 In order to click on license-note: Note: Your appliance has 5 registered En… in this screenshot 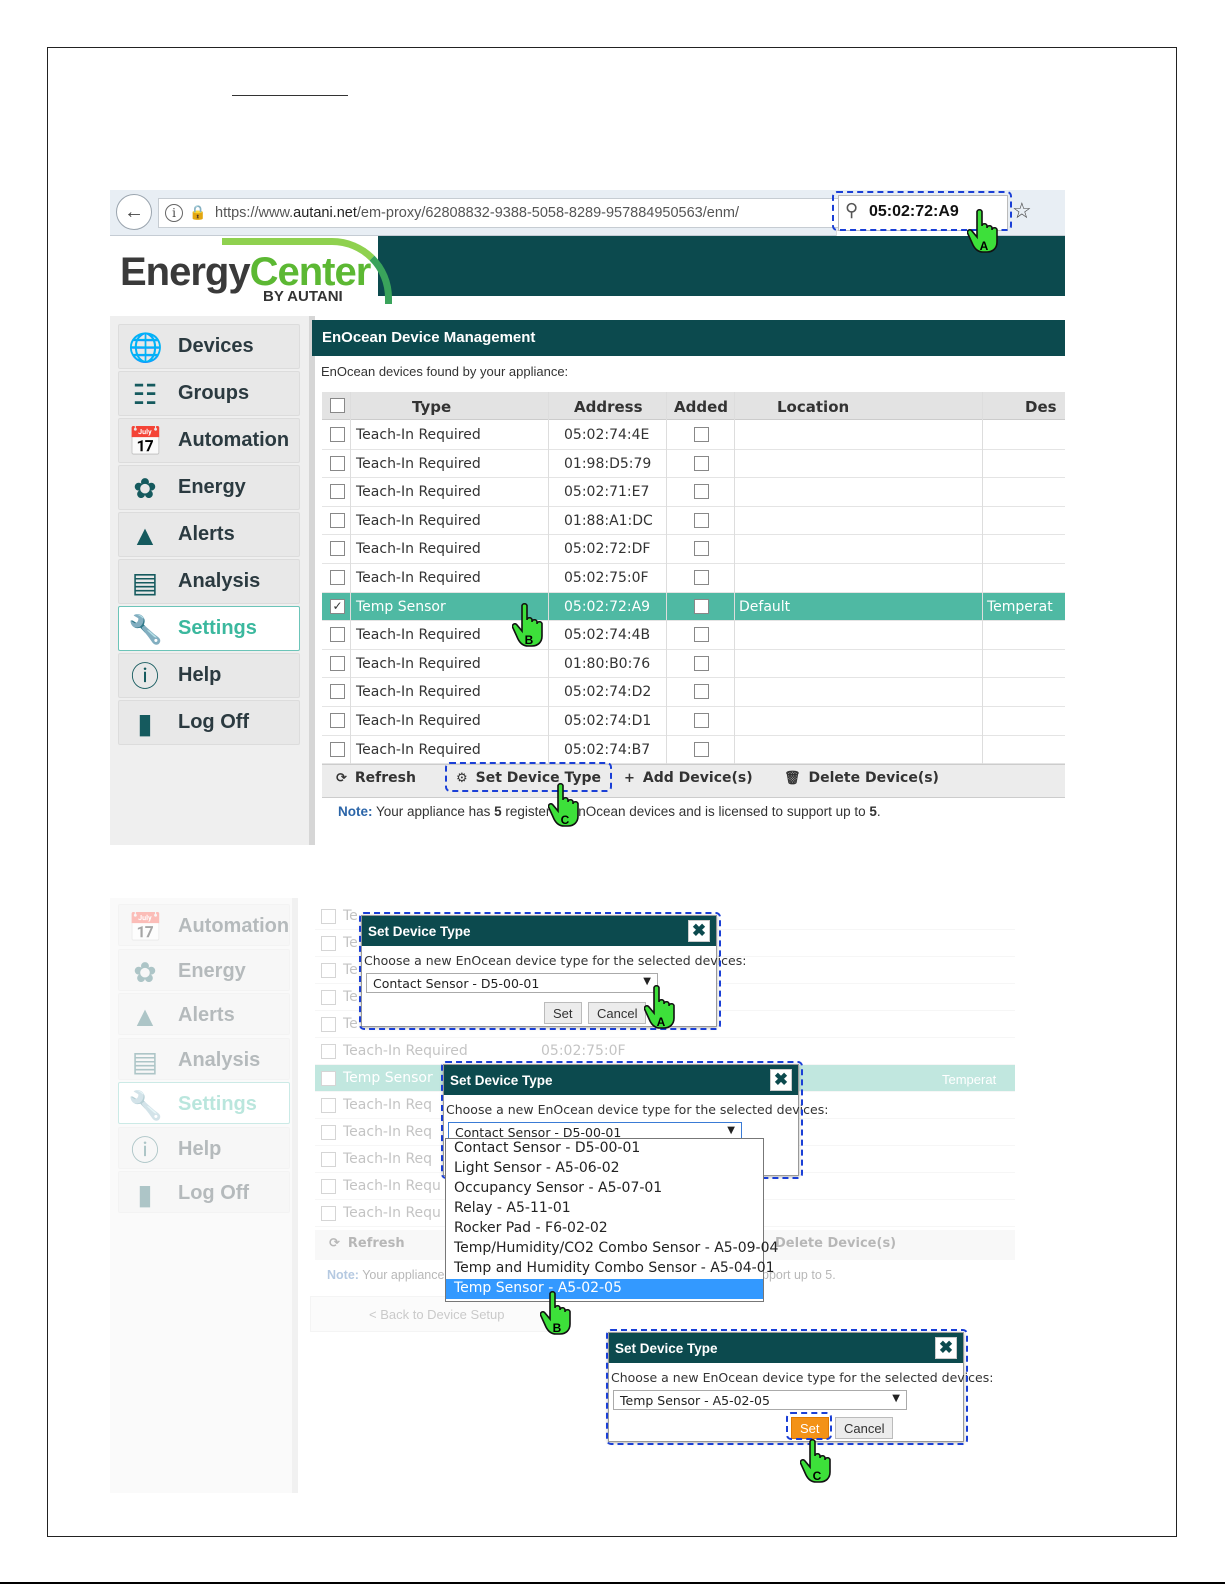, I will do `click(609, 811)`.